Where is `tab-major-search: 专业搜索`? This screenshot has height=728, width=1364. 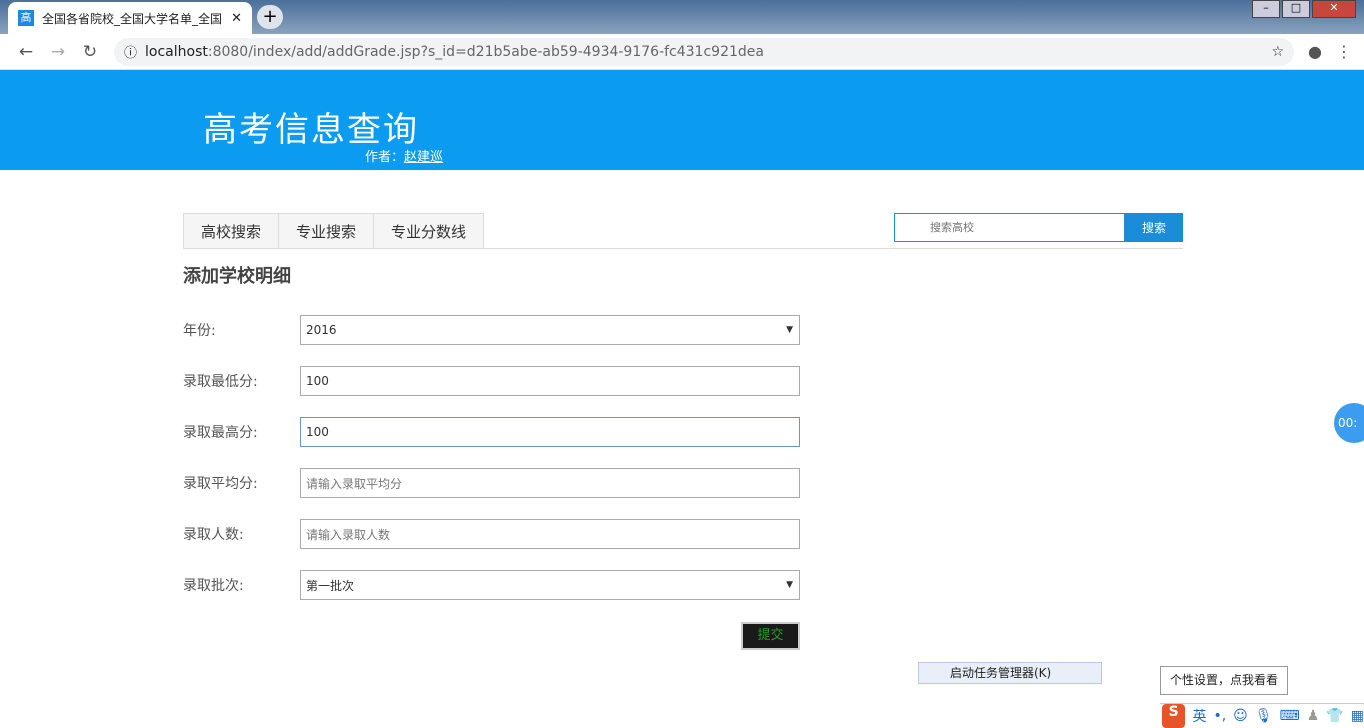 tab-major-search: 专业搜索 is located at coordinates (326, 231).